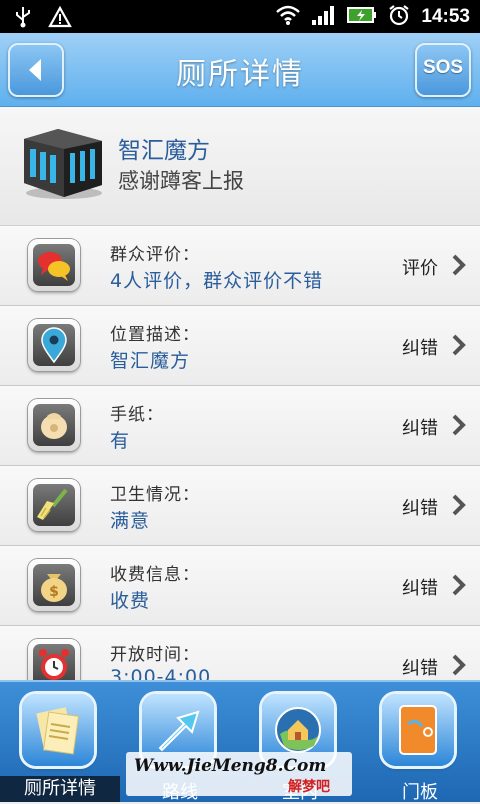 The height and width of the screenshot is (804, 480). What do you see at coordinates (362, 17) in the screenshot?
I see `battery-icon` at bounding box center [362, 17].